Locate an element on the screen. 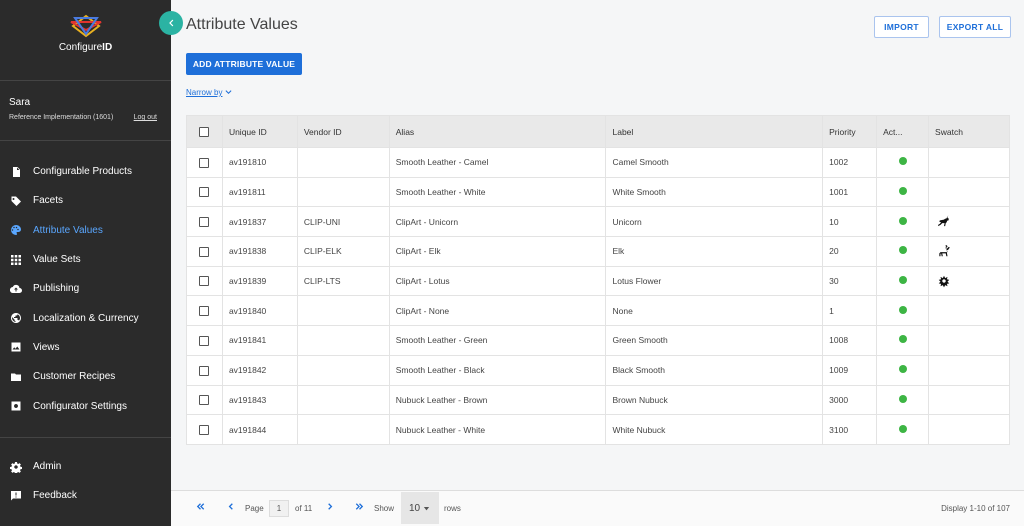  column-header-unique-id: Unique ID is located at coordinates (259, 131).